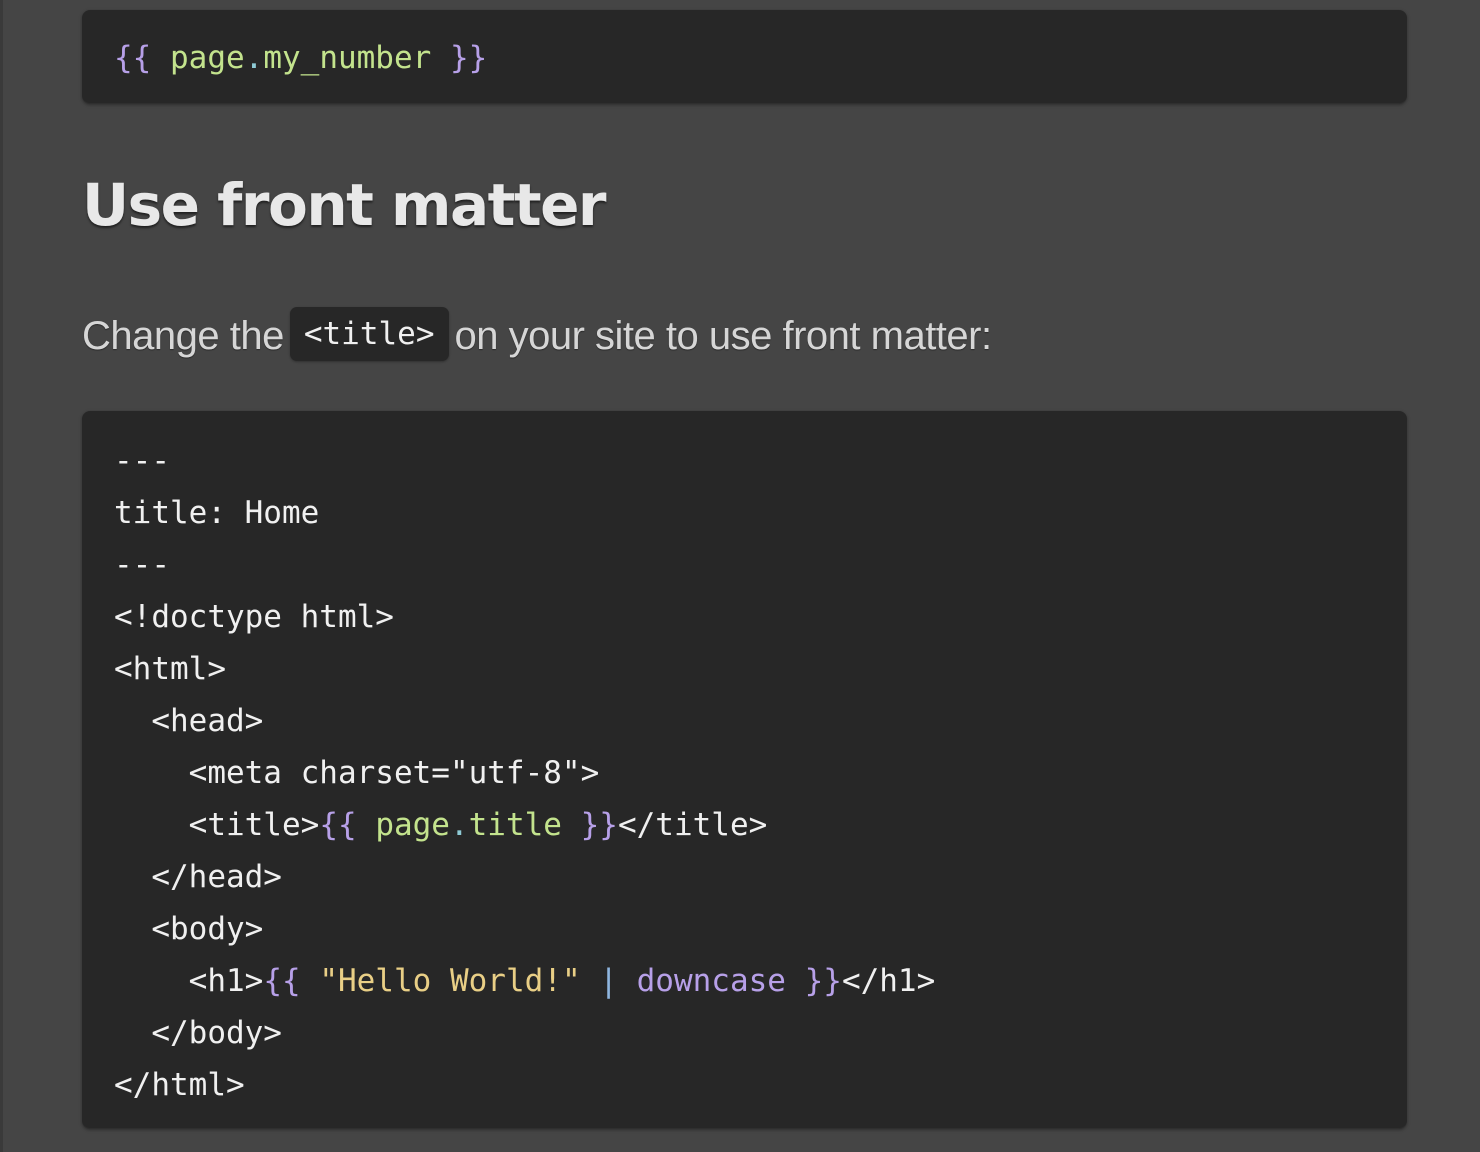 The image size is (1480, 1152). What do you see at coordinates (744, 57) in the screenshot?
I see `code-block-output-variable: {{ page.my_number }}` at bounding box center [744, 57].